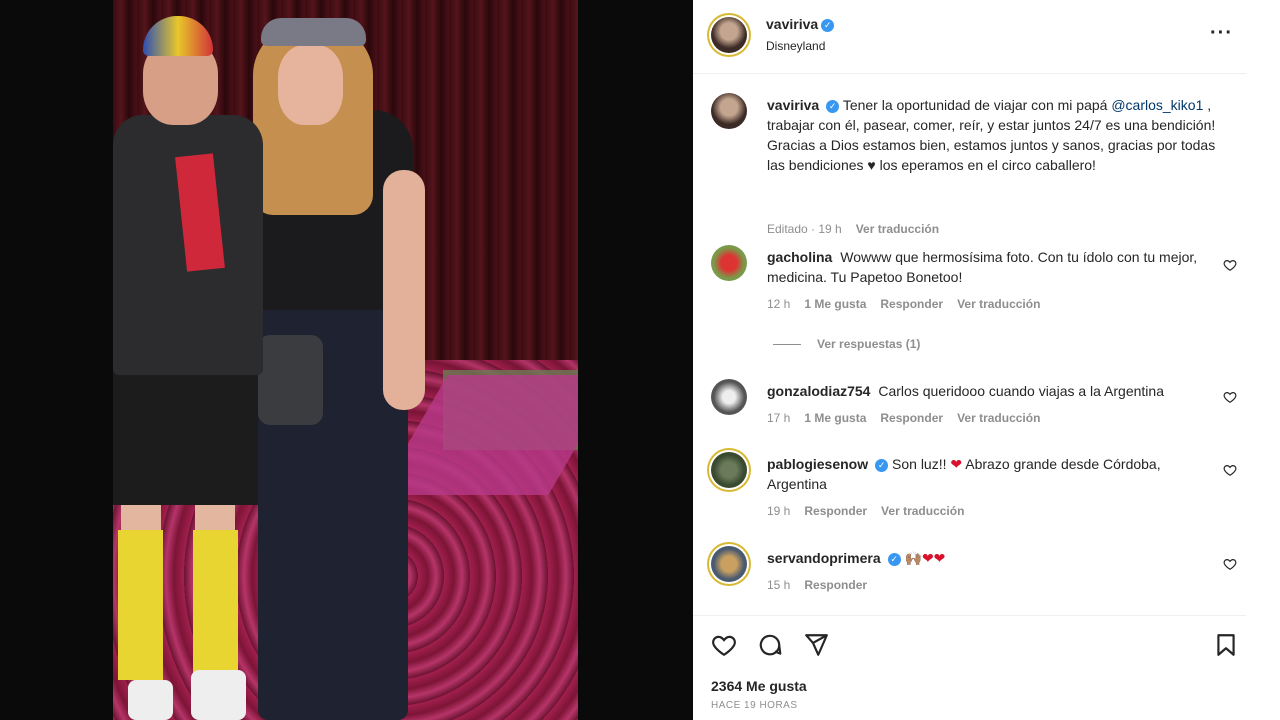 The image size is (1280, 720). Describe the element at coordinates (871, 165) in the screenshot. I see `caption-heart-emoji: ♥` at that location.